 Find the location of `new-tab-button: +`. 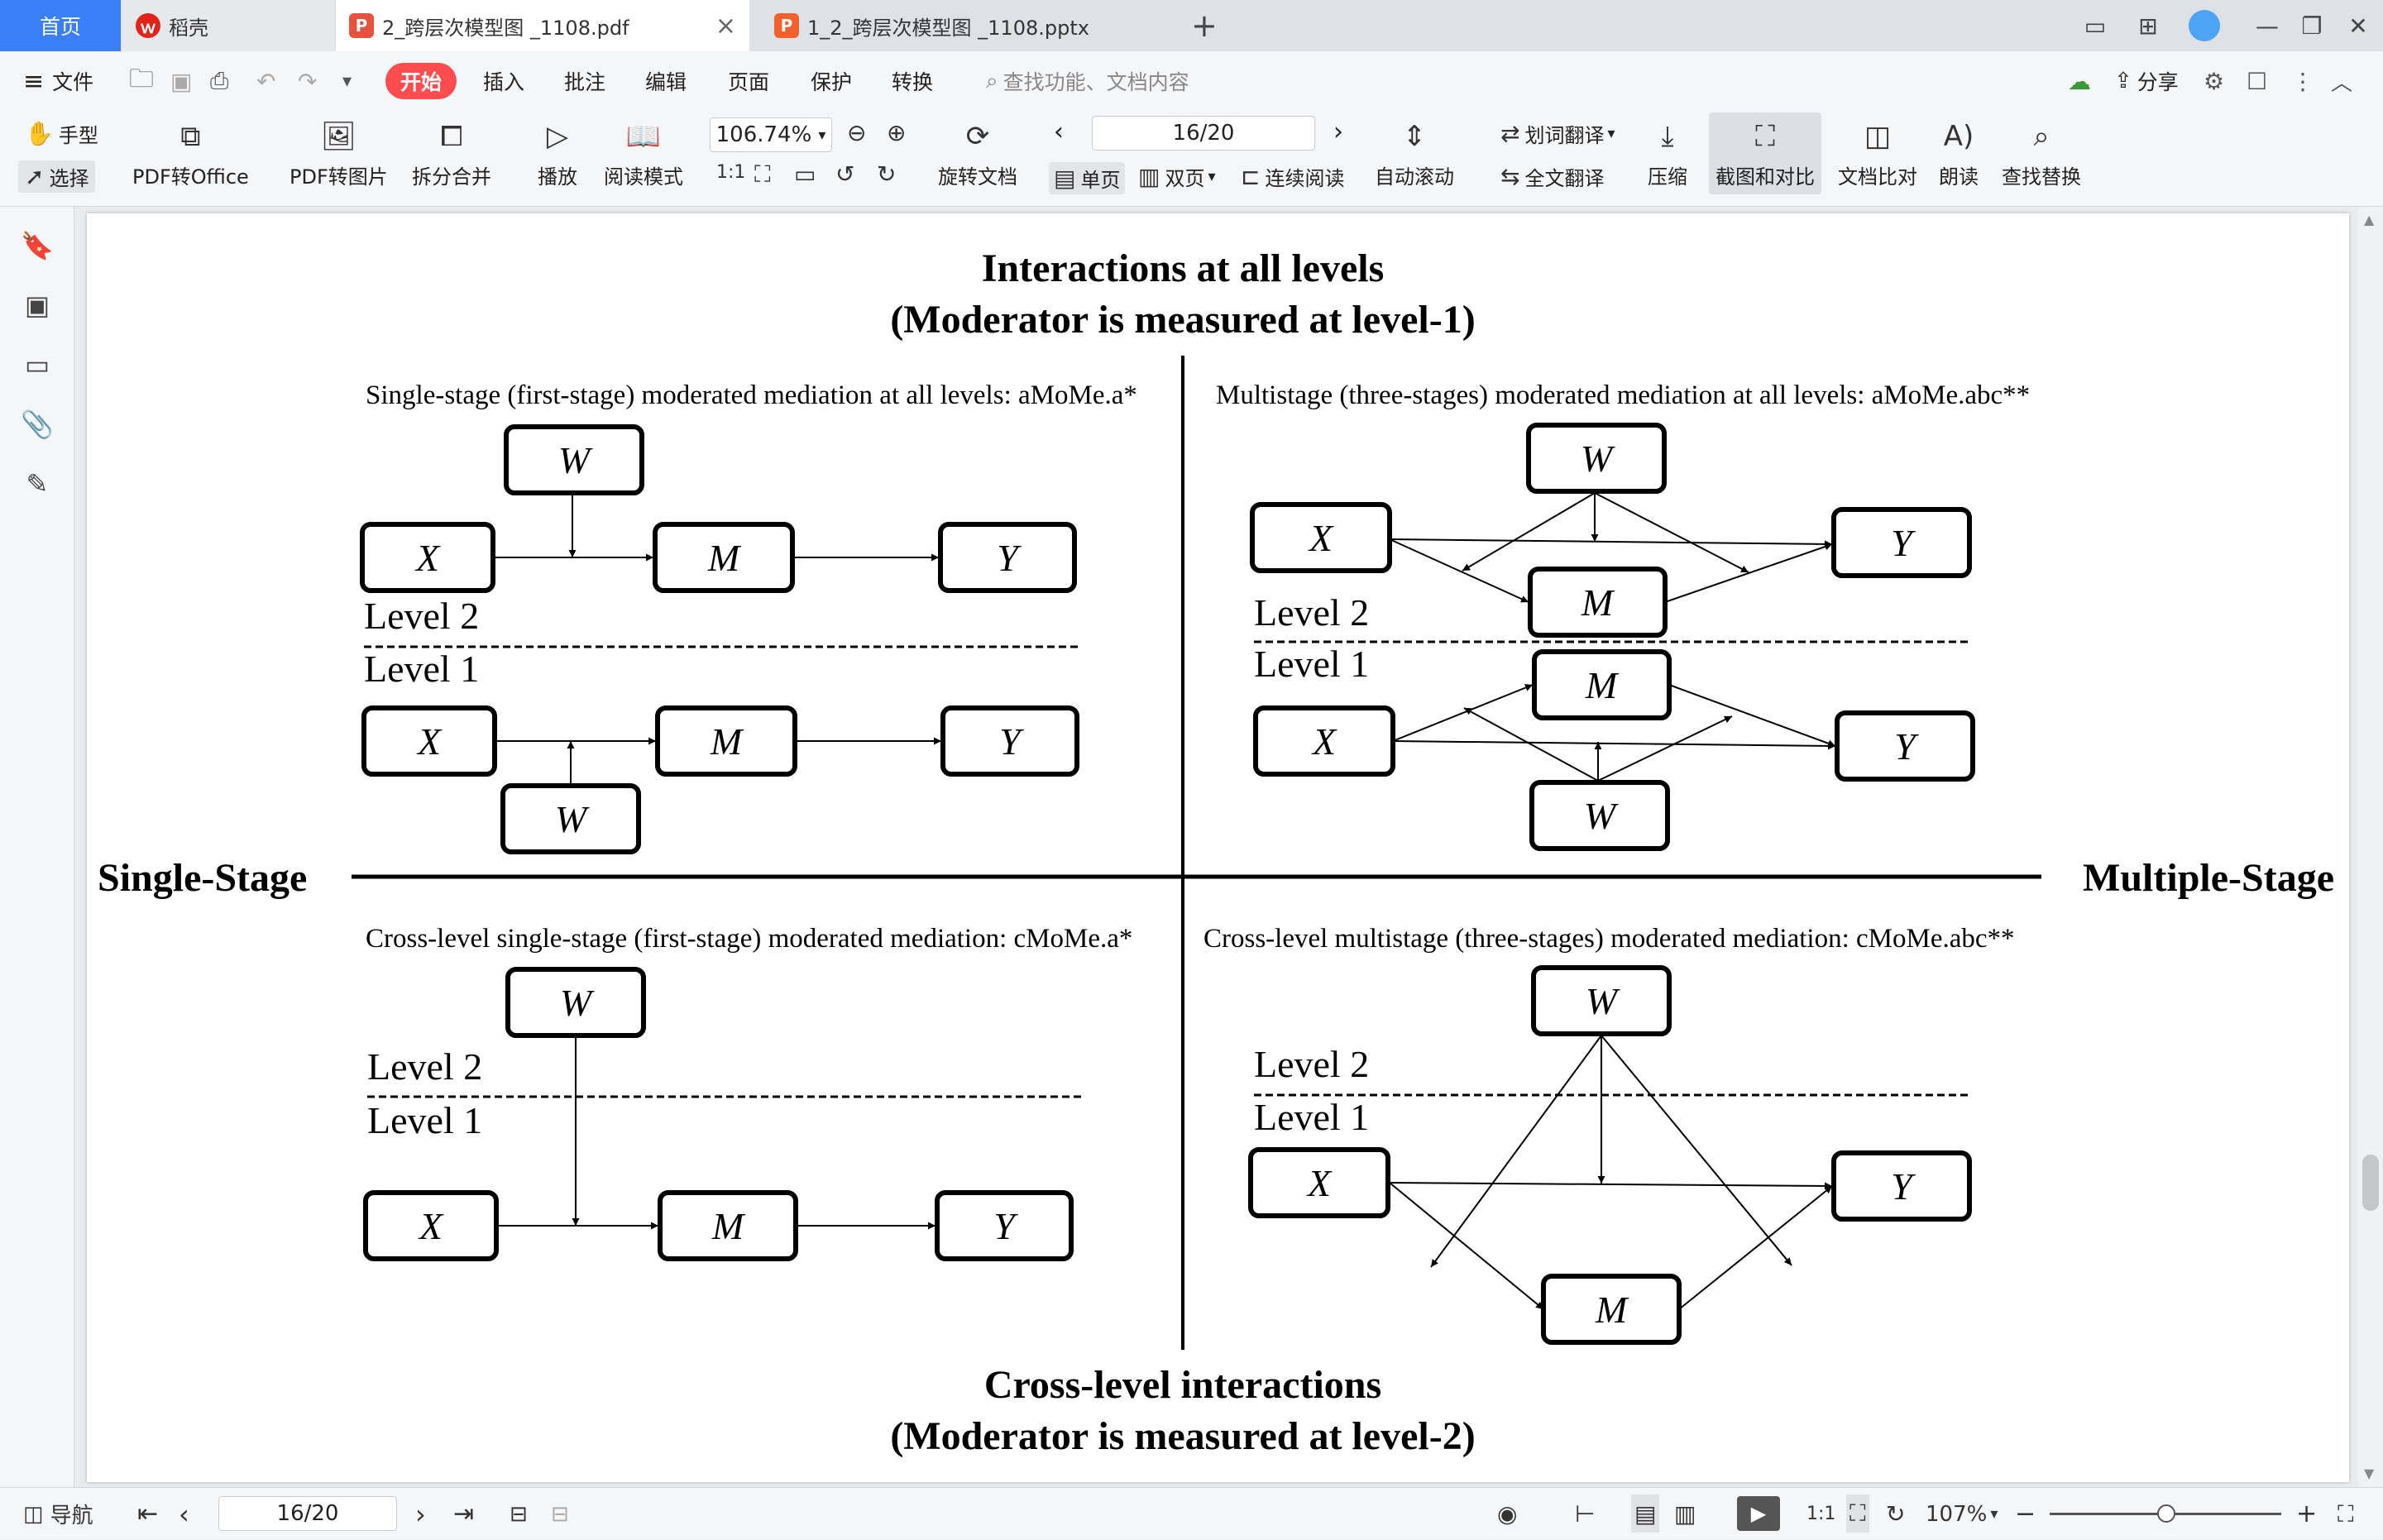

new-tab-button: + is located at coordinates (1202, 25).